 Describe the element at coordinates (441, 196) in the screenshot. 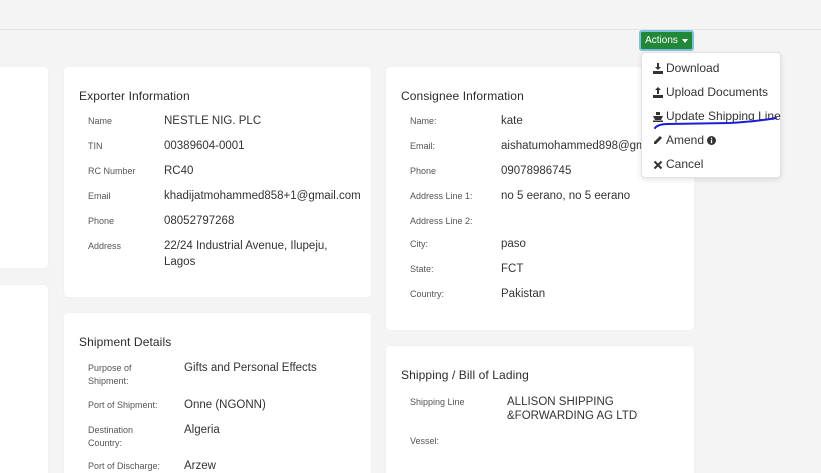

I see `consignee-address1-label: Address Line 1:` at that location.